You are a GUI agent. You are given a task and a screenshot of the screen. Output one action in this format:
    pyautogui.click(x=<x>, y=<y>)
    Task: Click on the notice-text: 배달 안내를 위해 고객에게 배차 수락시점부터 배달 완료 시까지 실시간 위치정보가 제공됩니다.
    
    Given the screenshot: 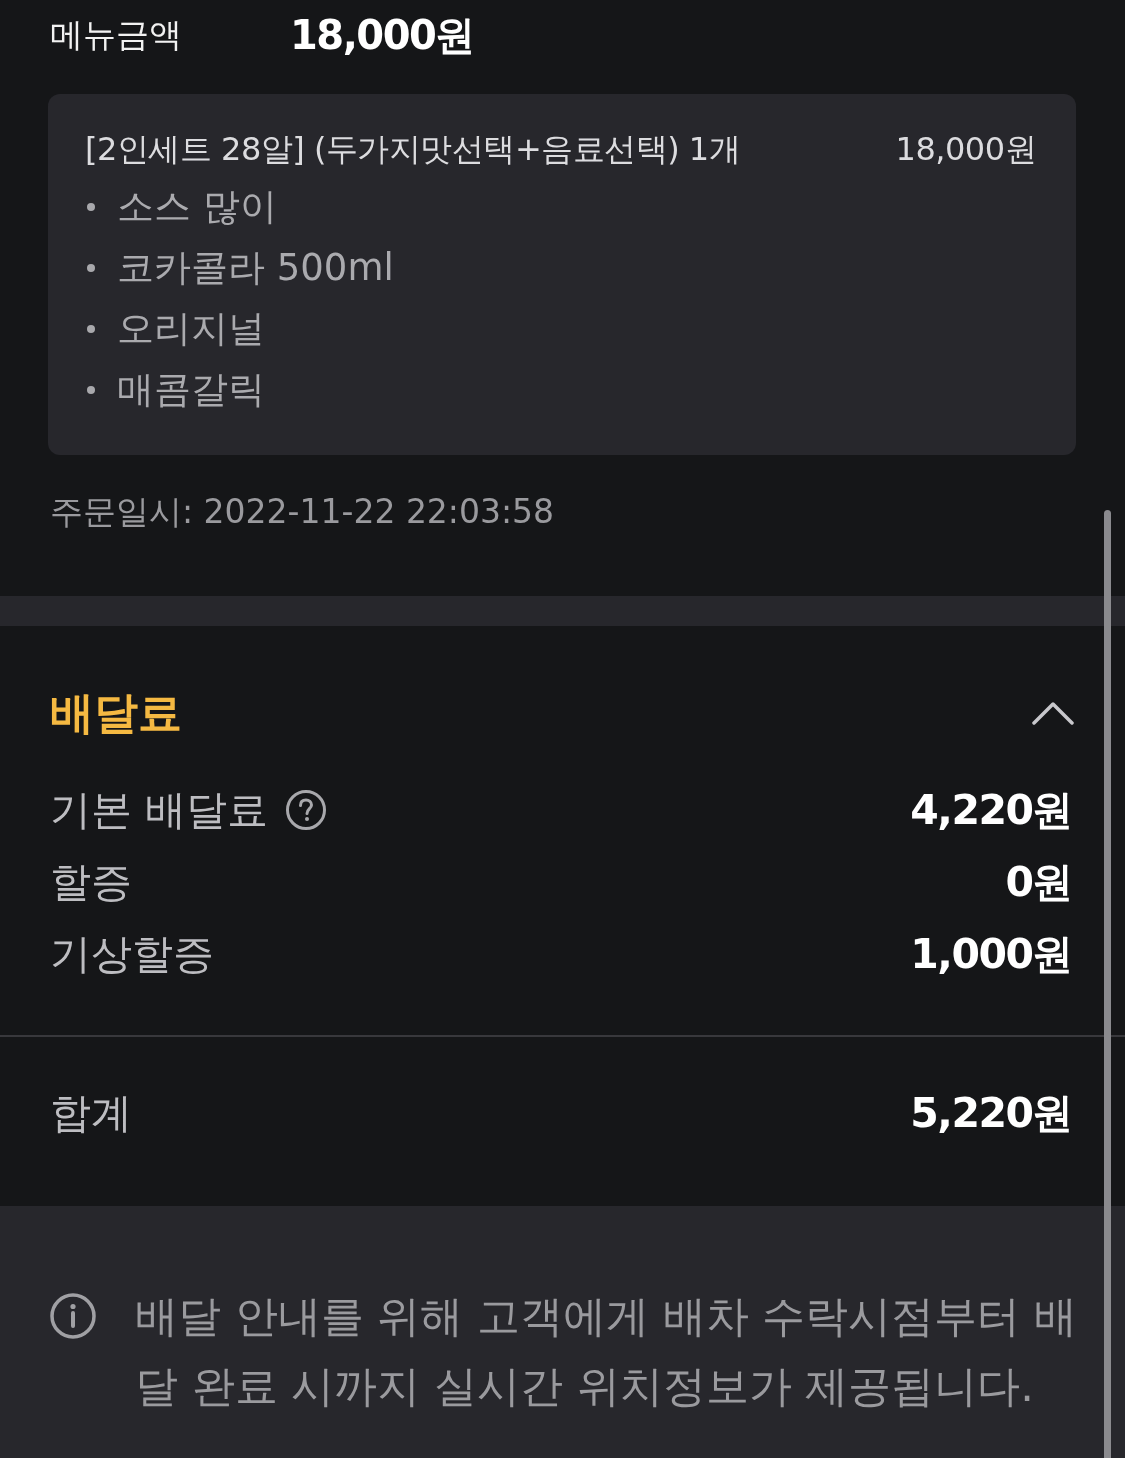 What is the action you would take?
    pyautogui.click(x=606, y=1351)
    